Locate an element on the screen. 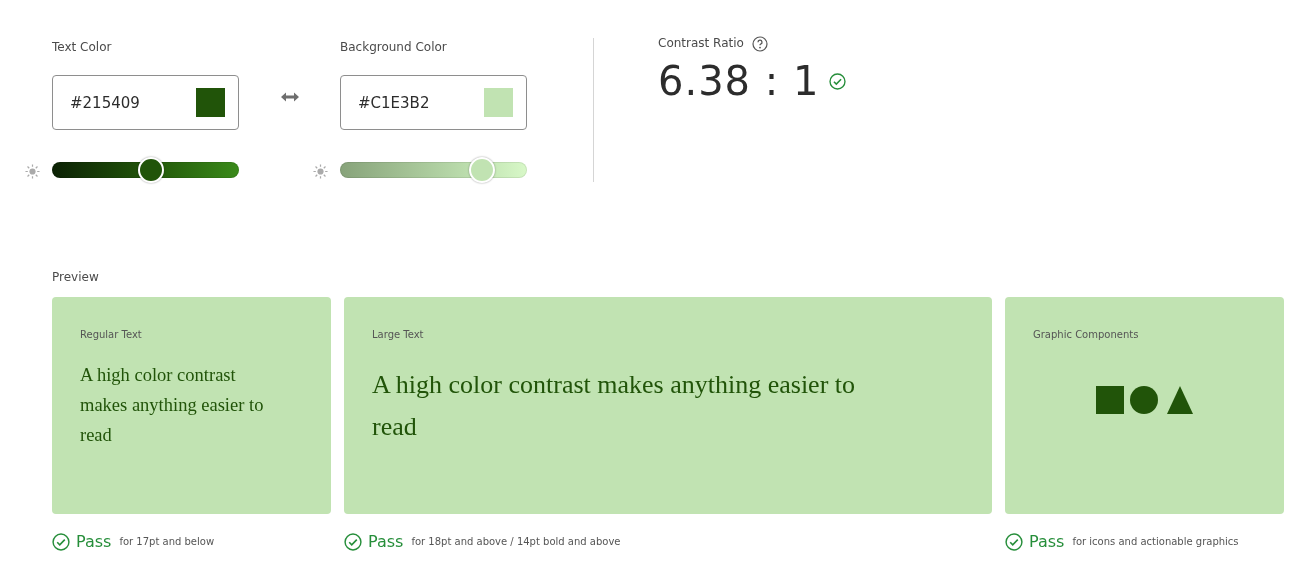 Image resolution: width=1316 pixels, height=572 pixels. result-note: for icons and actionable graphics is located at coordinates (1155, 541).